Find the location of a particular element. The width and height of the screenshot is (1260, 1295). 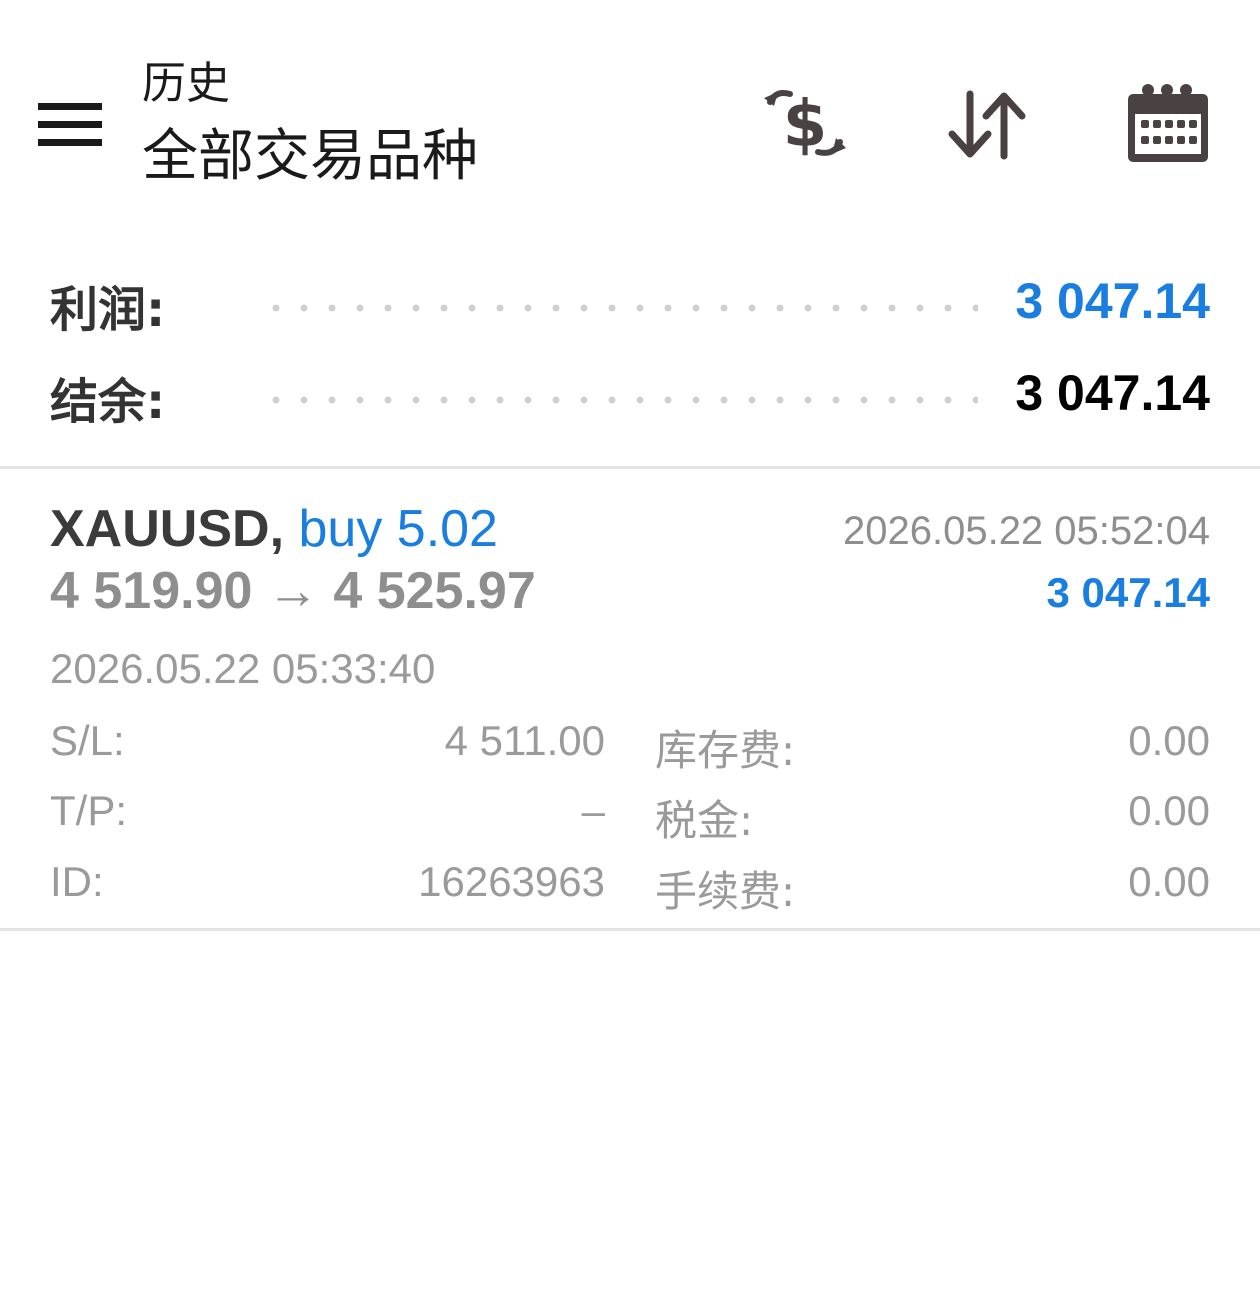

detail-row: ID: 16263963 手续费: 0.00 is located at coordinates (630, 888).